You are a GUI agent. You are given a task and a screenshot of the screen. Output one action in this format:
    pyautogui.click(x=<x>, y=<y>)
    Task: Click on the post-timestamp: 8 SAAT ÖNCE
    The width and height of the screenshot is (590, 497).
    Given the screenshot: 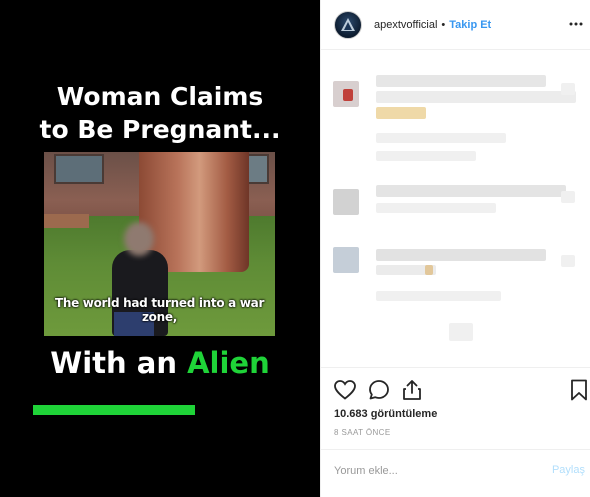 What is the action you would take?
    pyautogui.click(x=362, y=432)
    